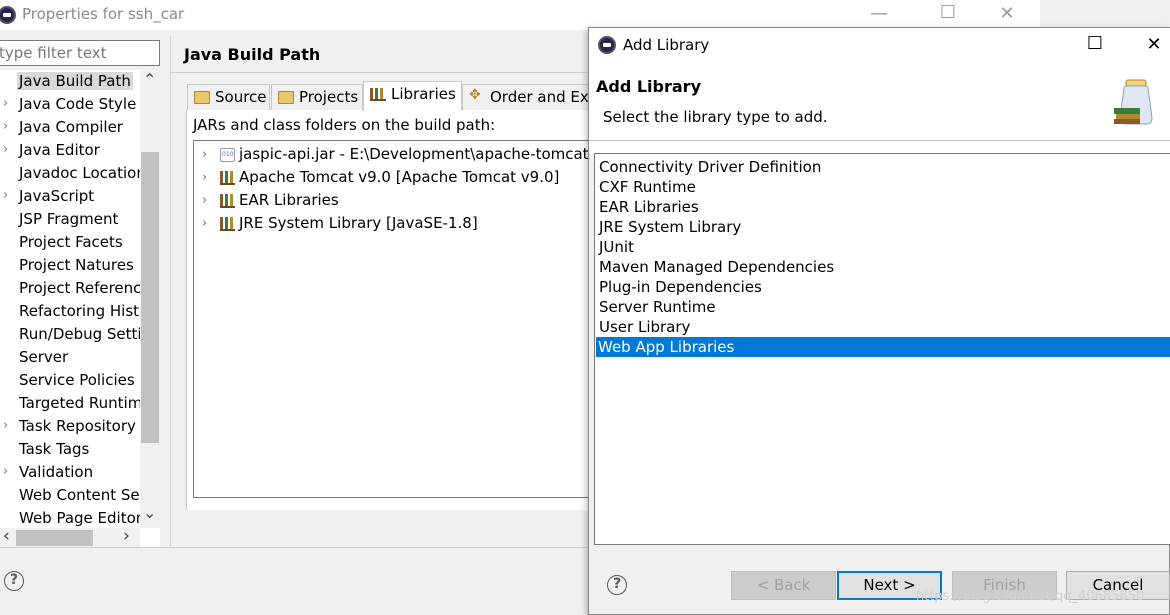  Describe the element at coordinates (392, 224) in the screenshot. I see `library-row: › JRE System Library [JavaSE-1.8]` at that location.